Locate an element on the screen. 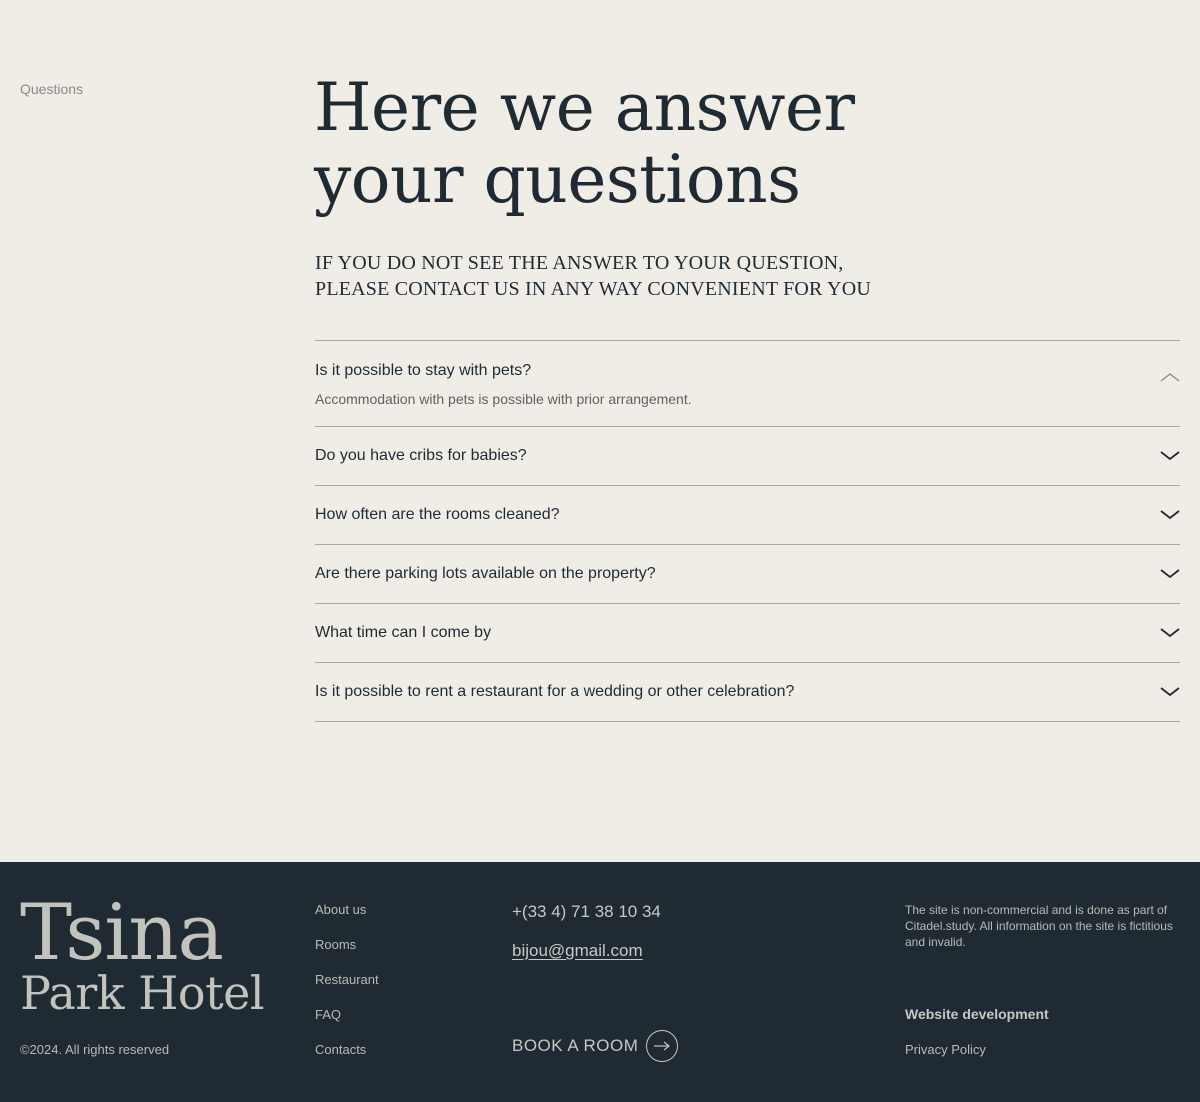 Image resolution: width=1200 pixels, height=1102 pixels. arrow-right-icon is located at coordinates (662, 1046).